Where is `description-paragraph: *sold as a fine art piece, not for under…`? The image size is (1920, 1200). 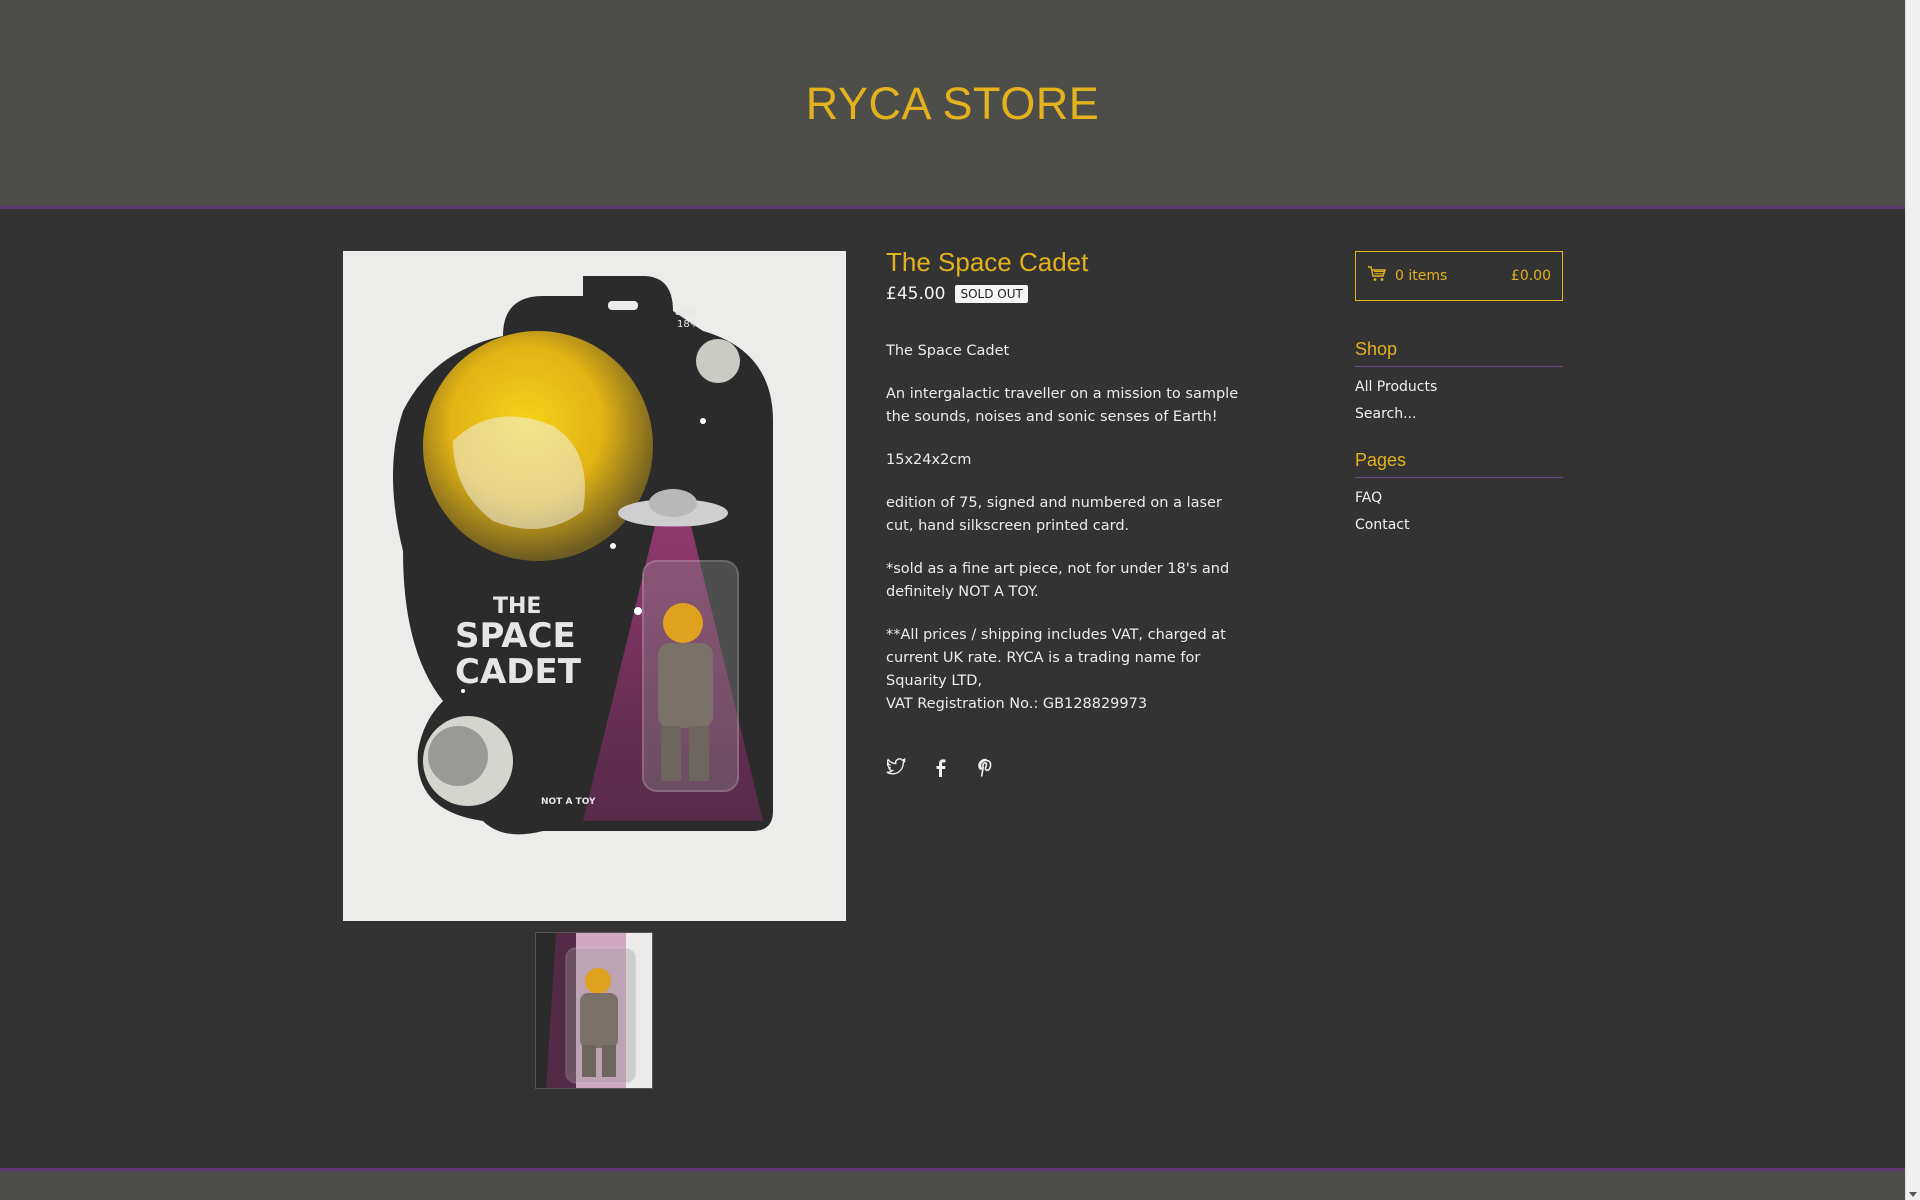 description-paragraph: *sold as a fine art piece, not for under… is located at coordinates (1058, 580).